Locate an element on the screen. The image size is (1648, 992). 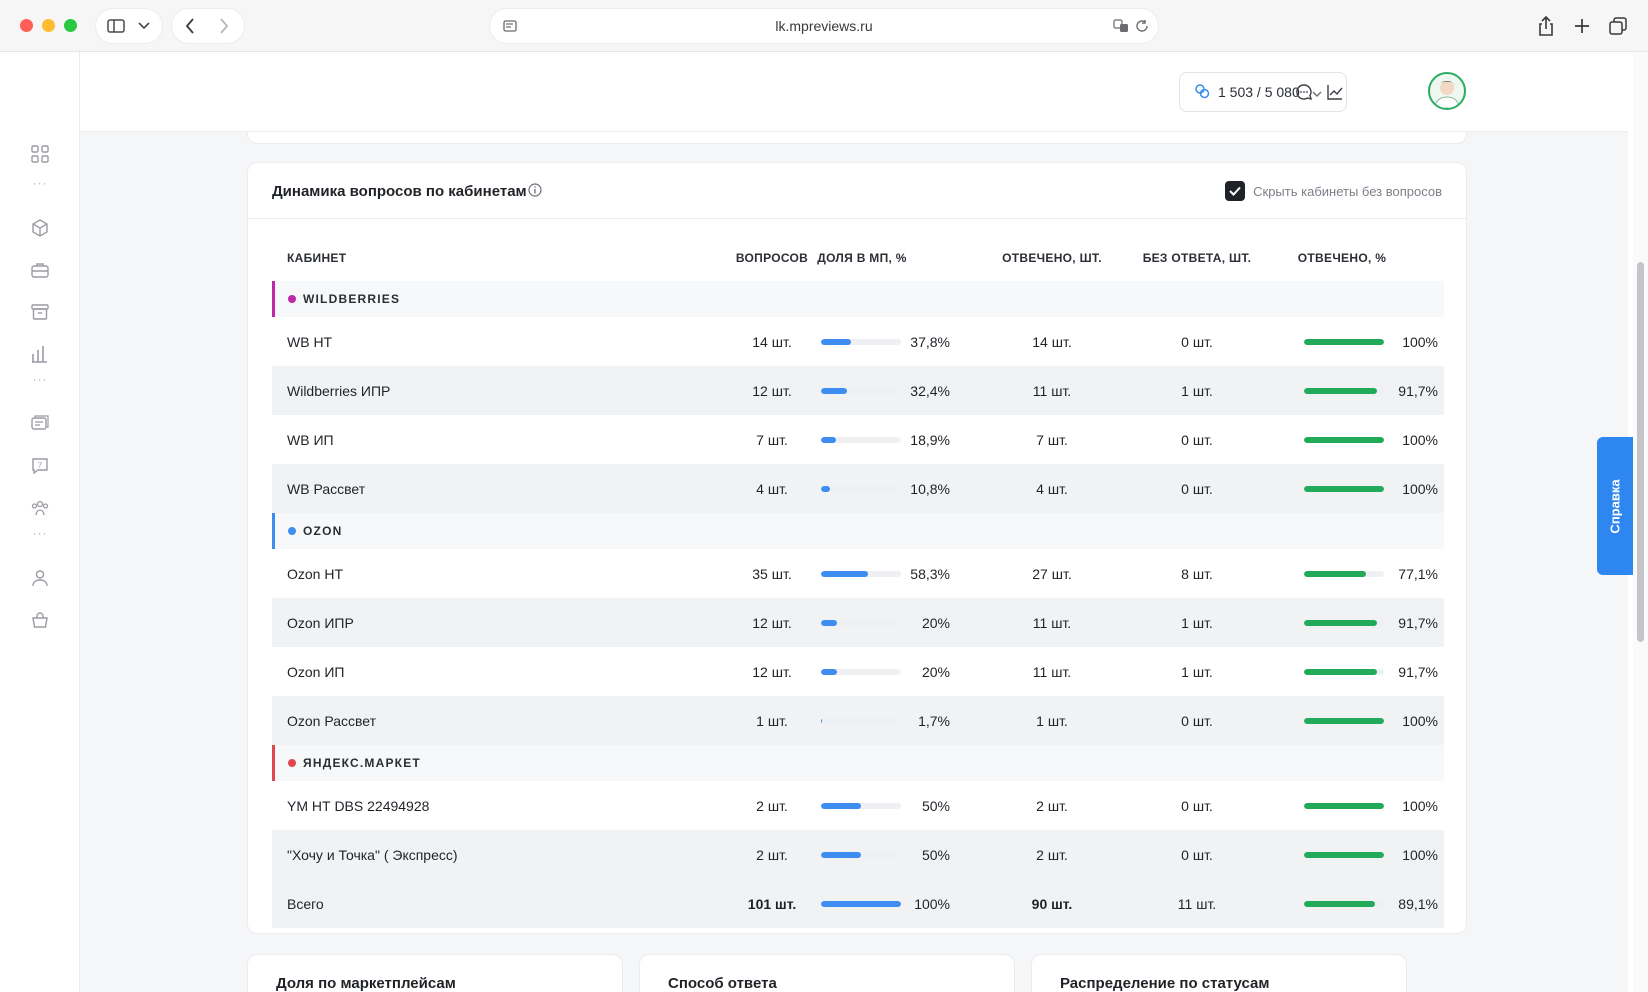
answered-count: 7 шт. is located at coordinates (1052, 440).